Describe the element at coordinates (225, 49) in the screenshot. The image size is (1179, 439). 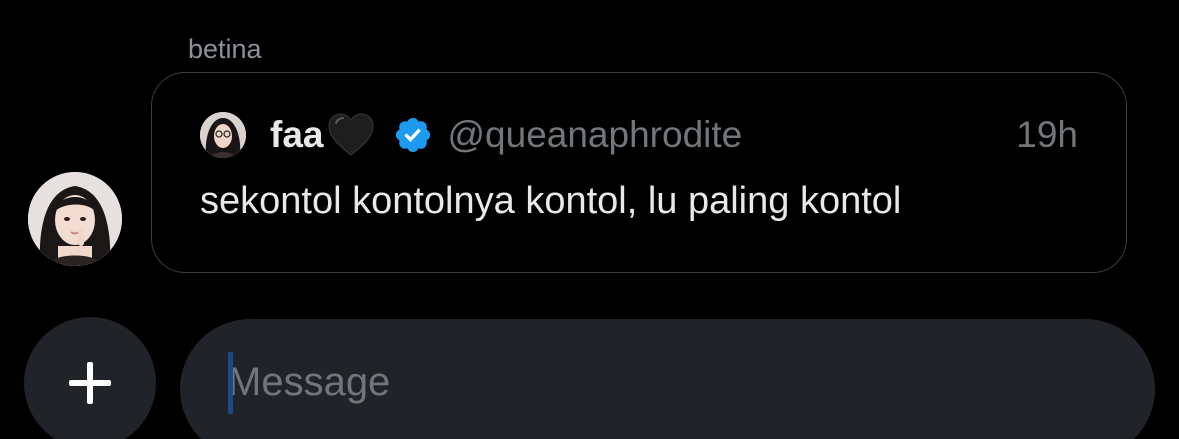
I see `sender-name: betina` at that location.